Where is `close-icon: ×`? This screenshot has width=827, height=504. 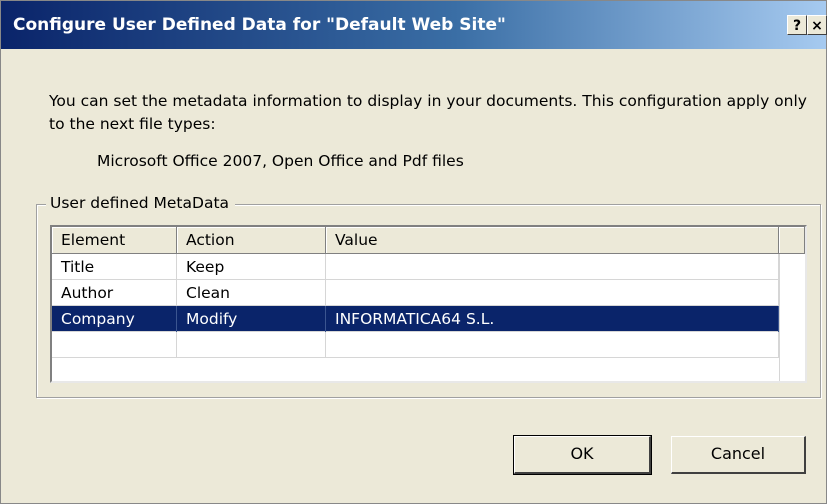 close-icon: × is located at coordinates (817, 25).